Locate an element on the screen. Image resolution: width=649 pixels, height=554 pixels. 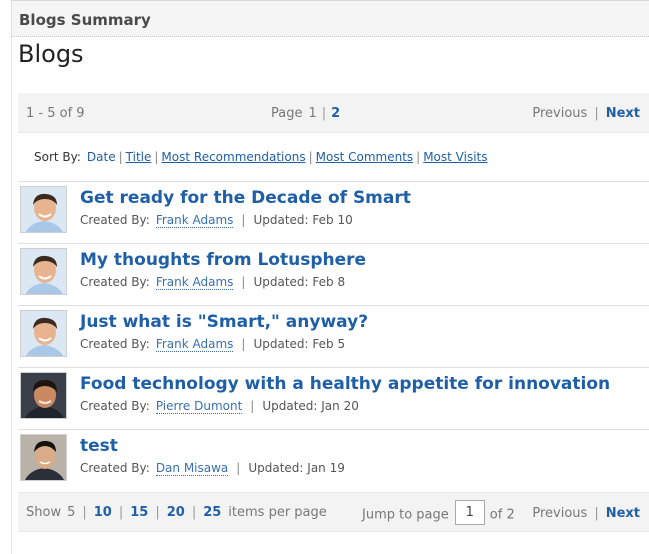
updated-date: Updated: Jan 20 is located at coordinates (310, 406).